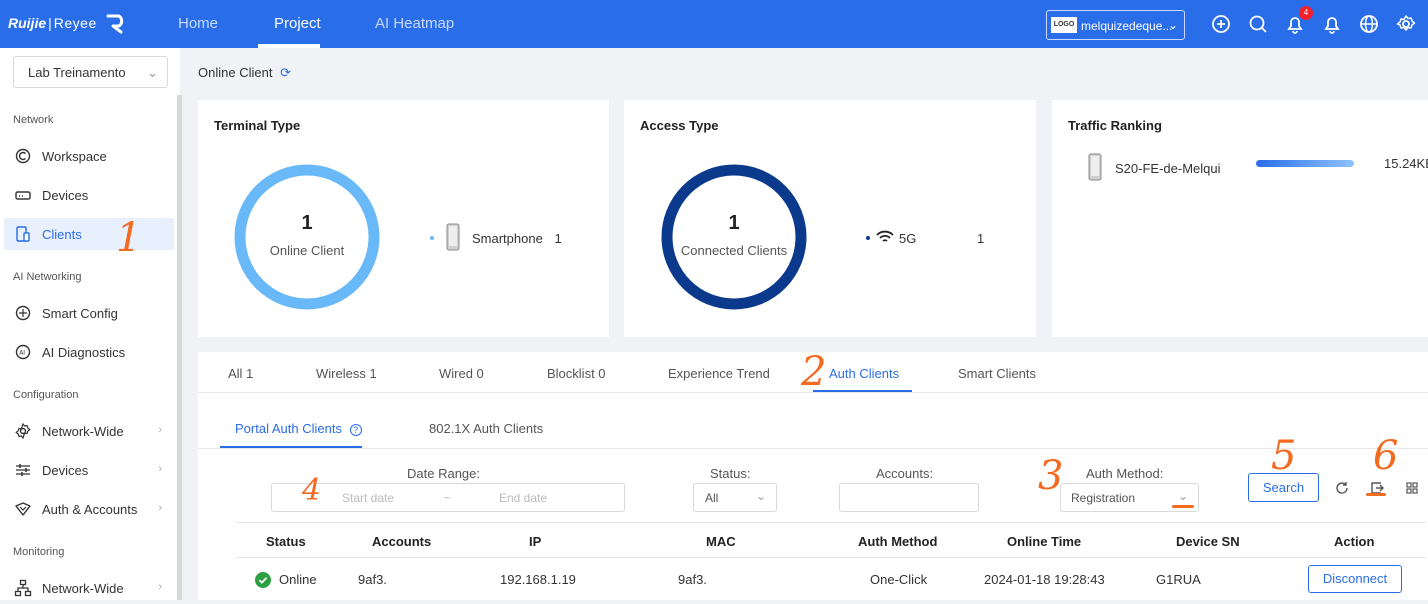  Describe the element at coordinates (448, 497) in the screenshot. I see `date-range-picker: Start date ~ End date` at that location.